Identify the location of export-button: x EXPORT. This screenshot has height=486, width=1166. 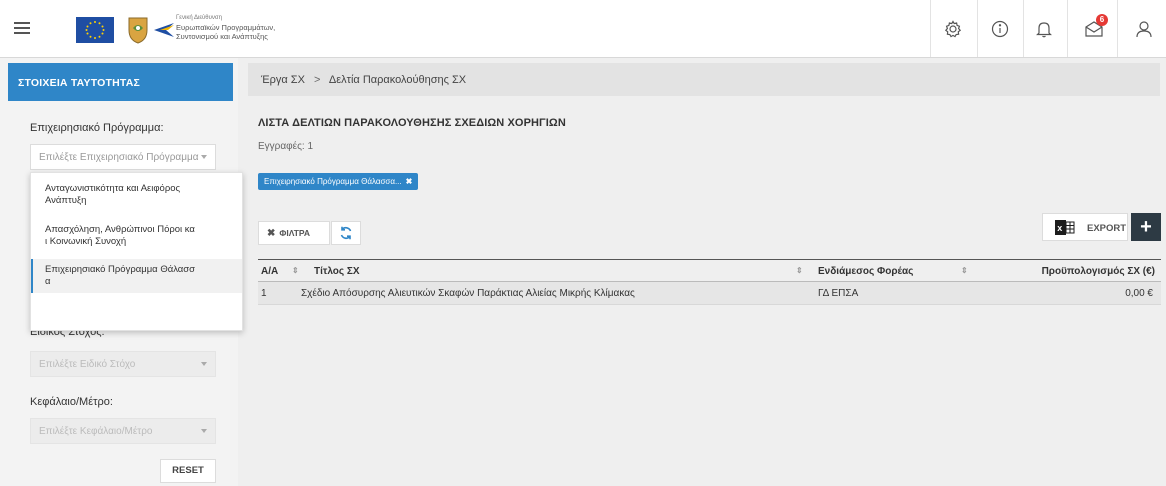
(1085, 227).